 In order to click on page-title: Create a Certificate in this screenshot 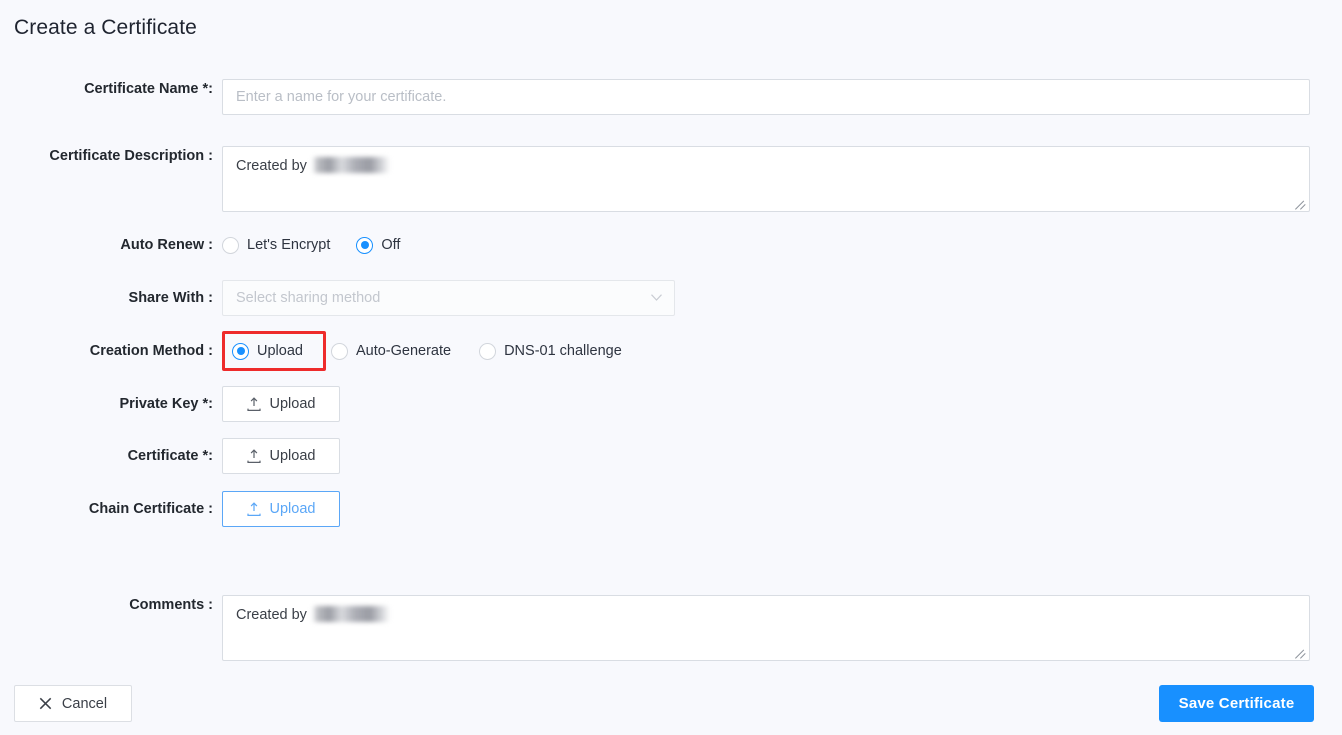, I will do `click(105, 27)`.